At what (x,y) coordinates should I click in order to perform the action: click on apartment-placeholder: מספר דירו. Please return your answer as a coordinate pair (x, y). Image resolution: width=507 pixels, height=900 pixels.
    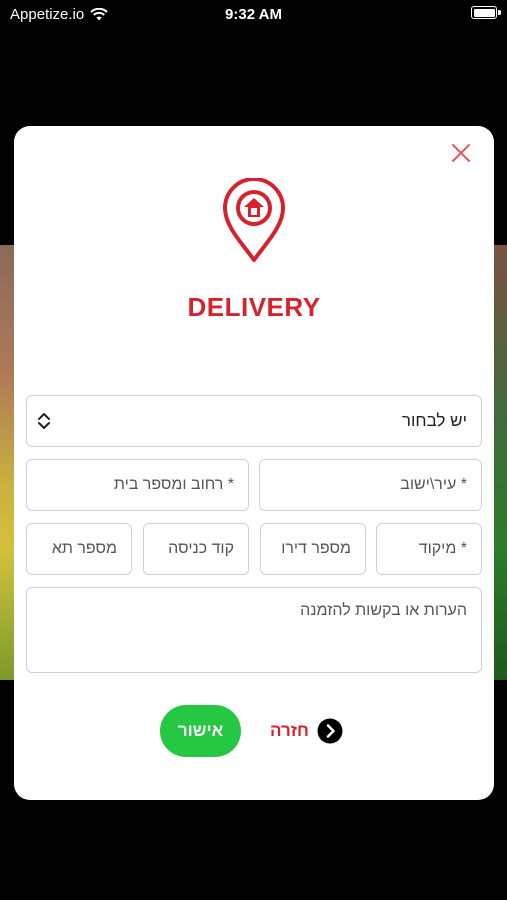
    Looking at the image, I should click on (316, 548).